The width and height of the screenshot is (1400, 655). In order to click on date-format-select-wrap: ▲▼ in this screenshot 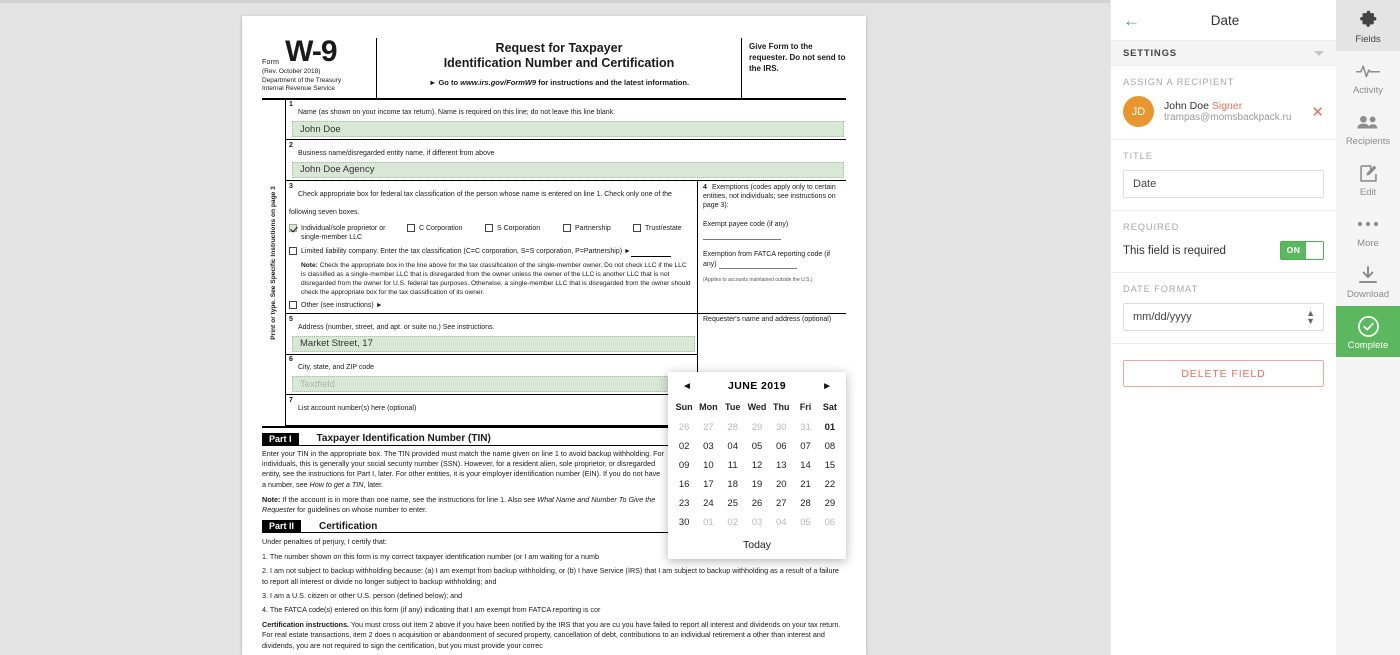, I will do `click(1223, 317)`.